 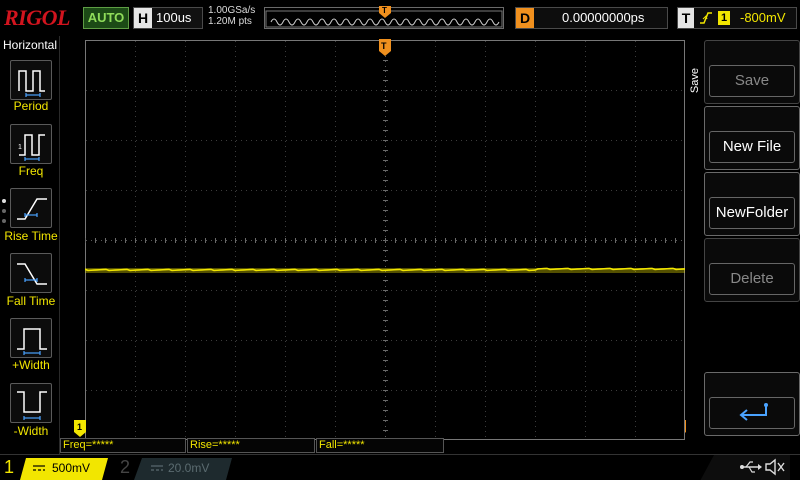 What do you see at coordinates (31, 171) in the screenshot?
I see `freq-label: Freq` at bounding box center [31, 171].